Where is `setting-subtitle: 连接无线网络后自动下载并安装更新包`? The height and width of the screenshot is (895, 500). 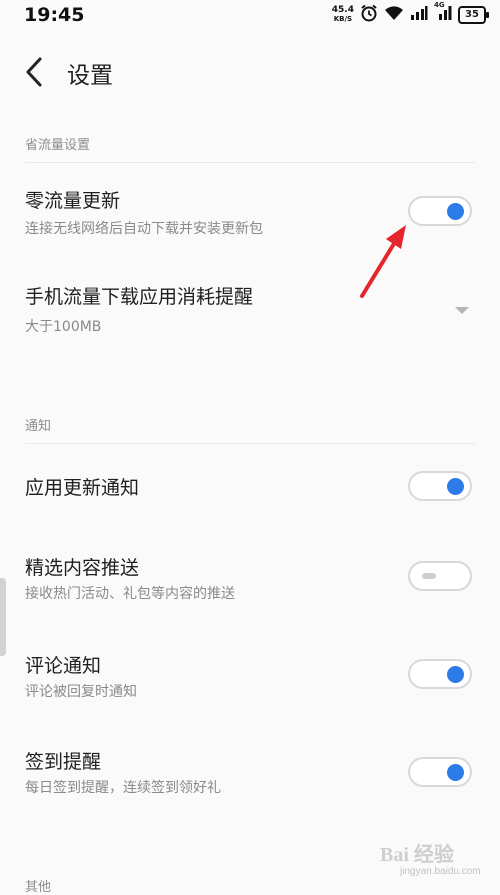 setting-subtitle: 连接无线网络后自动下载并安装更新包 is located at coordinates (144, 229).